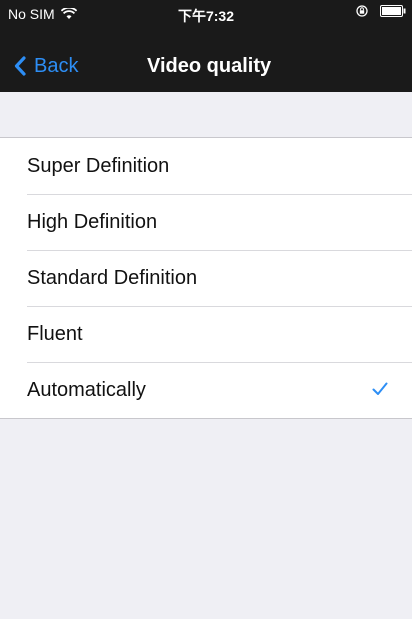 Image resolution: width=412 pixels, height=619 pixels. What do you see at coordinates (209, 66) in the screenshot?
I see `page-title: Video quality` at bounding box center [209, 66].